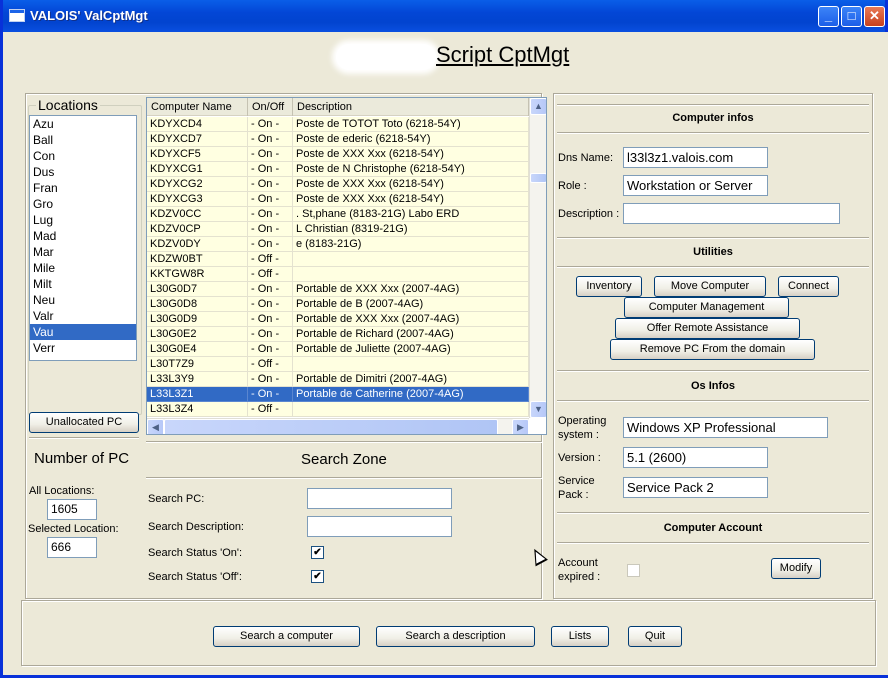 This screenshot has width=888, height=678. Describe the element at coordinates (338, 199) in the screenshot. I see `table-row: KDYXCG3- On - Poste de XXX Xxx (6218-54Y)` at that location.